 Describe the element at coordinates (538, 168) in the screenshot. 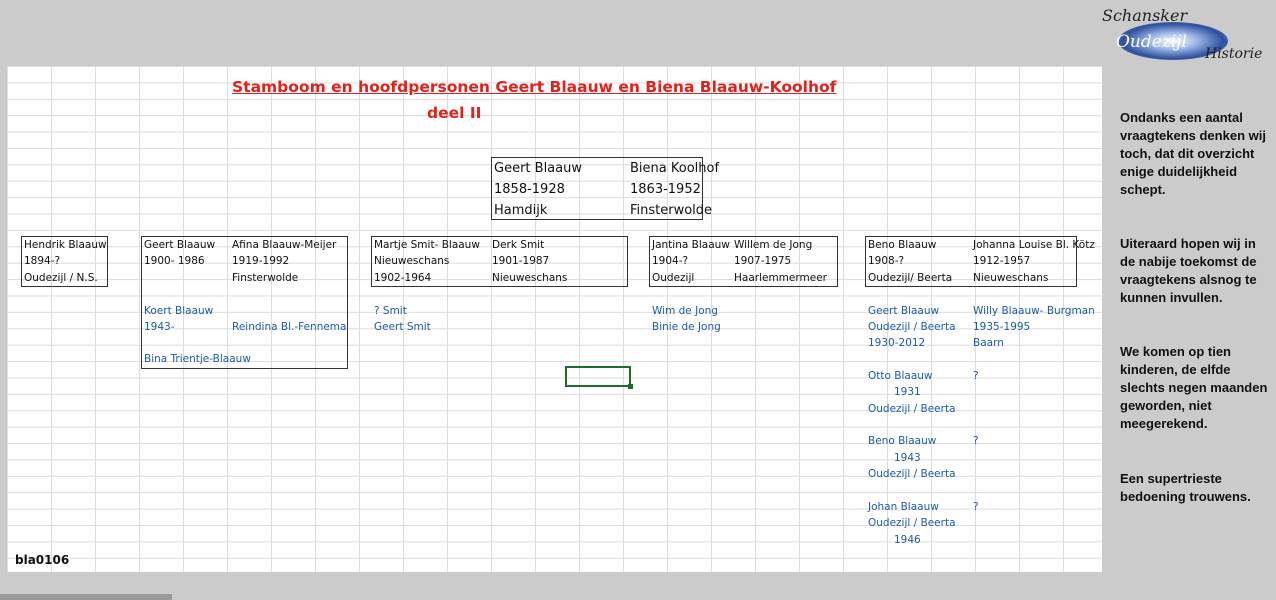

I see `root-father-name: Geert Blaauw` at that location.